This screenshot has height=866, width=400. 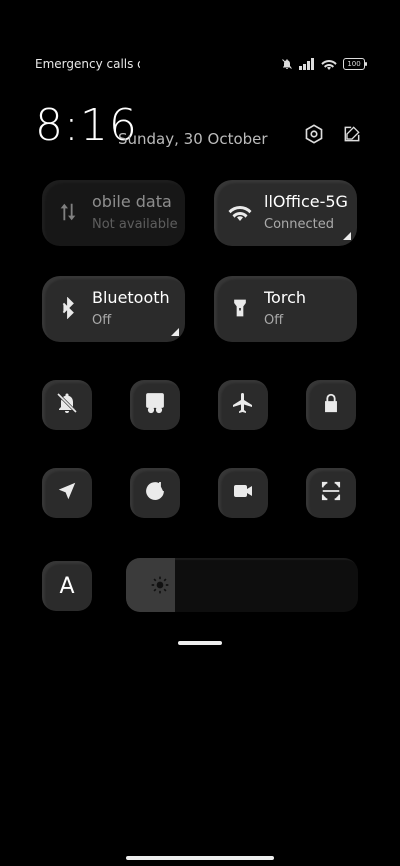 What do you see at coordinates (68, 212) in the screenshot?
I see `mobile-data-icon` at bounding box center [68, 212].